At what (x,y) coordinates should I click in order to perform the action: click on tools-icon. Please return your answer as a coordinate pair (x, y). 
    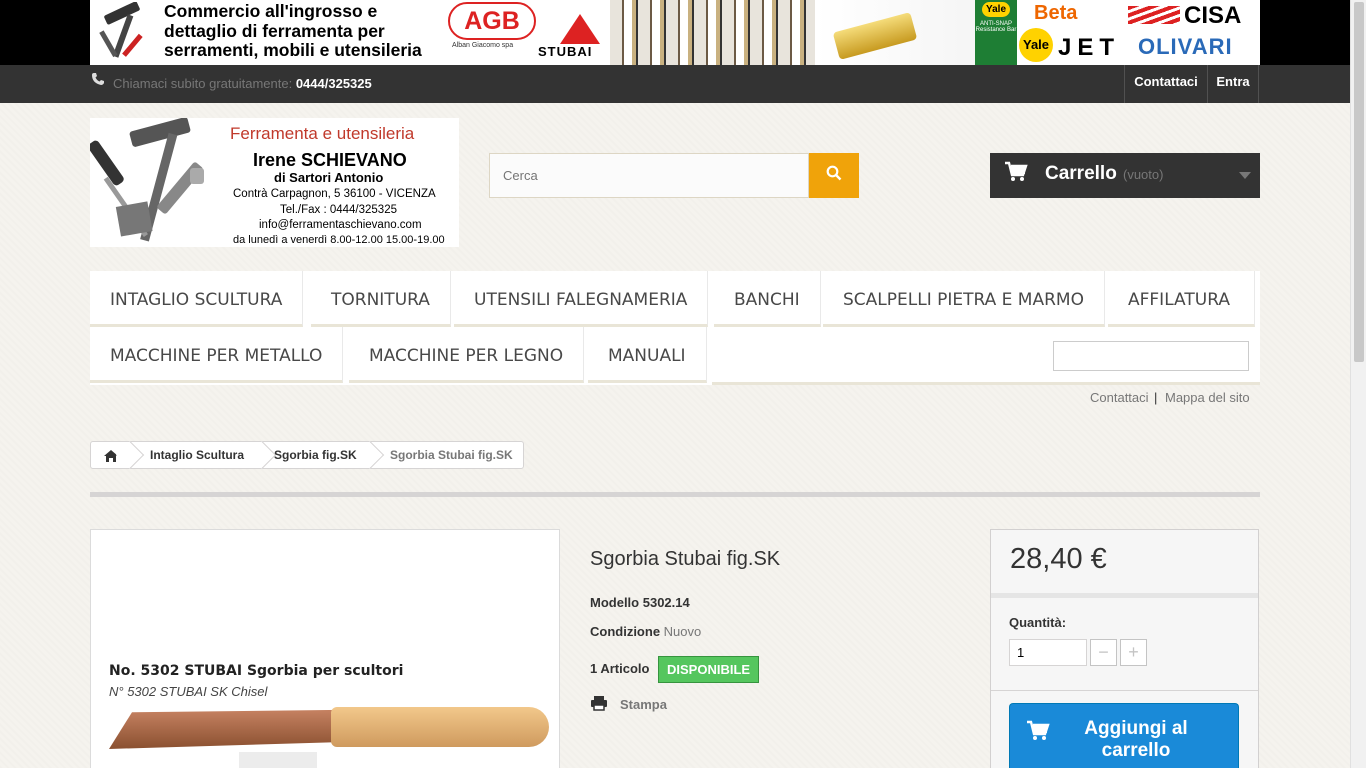
    Looking at the image, I should click on (121, 30).